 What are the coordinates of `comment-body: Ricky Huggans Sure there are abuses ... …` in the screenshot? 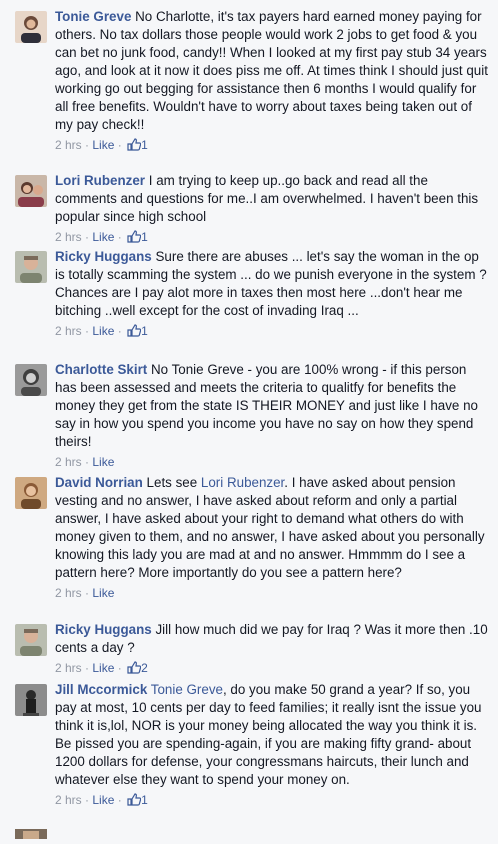 It's located at (272, 293).